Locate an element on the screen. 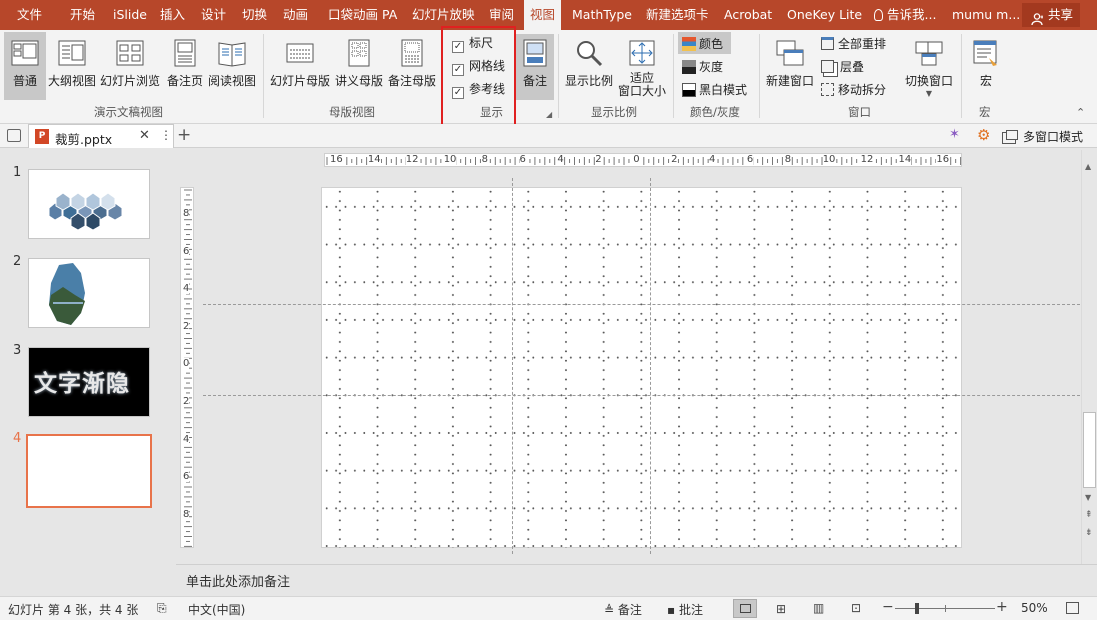 The width and height of the screenshot is (1097, 620). close-icon: ✕ is located at coordinates (144, 135).